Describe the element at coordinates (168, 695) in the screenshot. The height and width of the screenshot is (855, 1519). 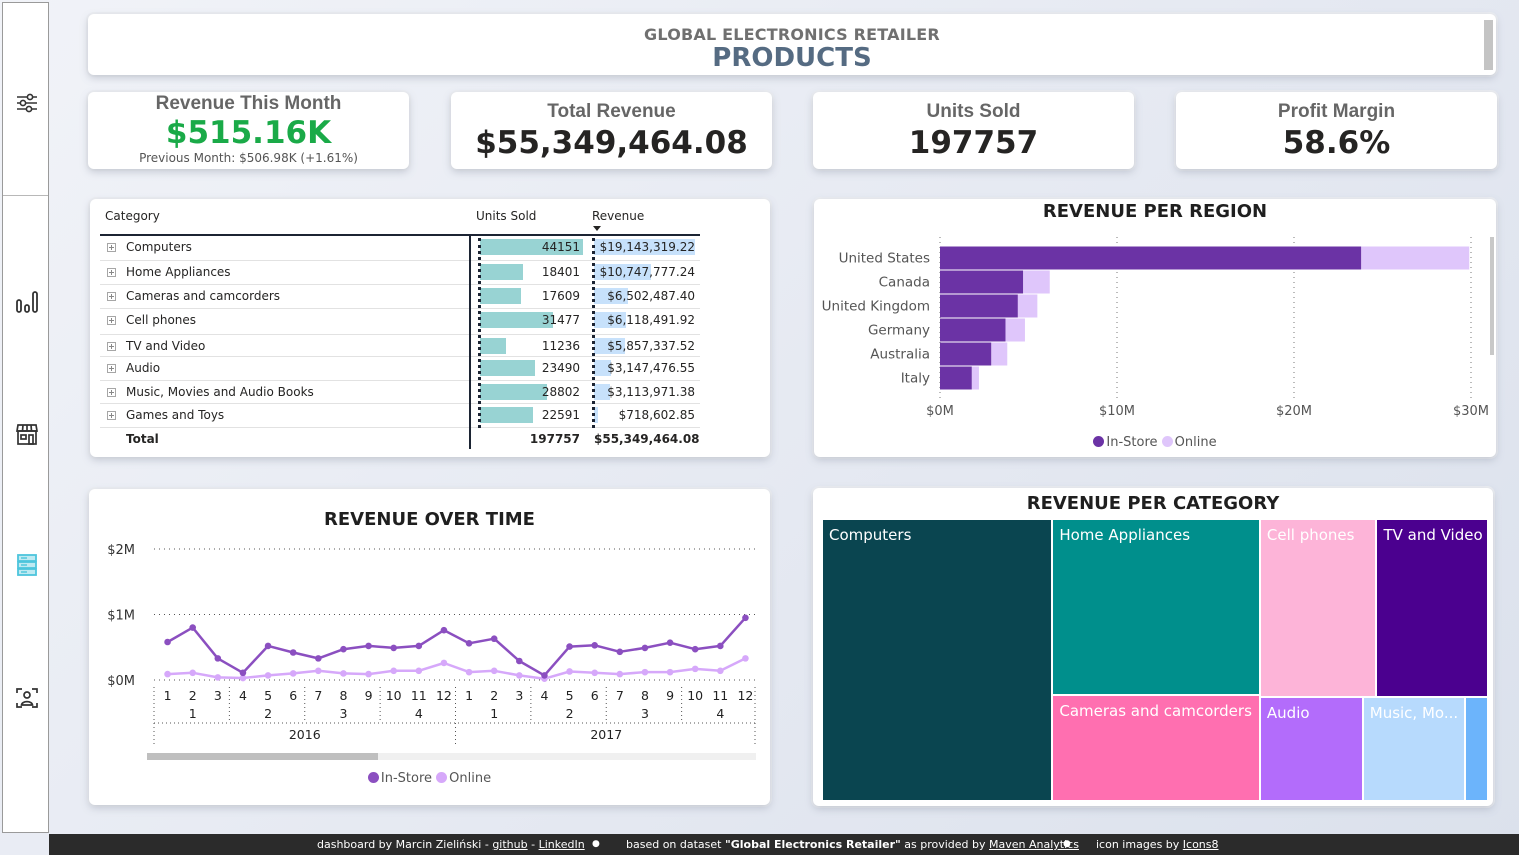
I see `x-month-label: 1` at that location.